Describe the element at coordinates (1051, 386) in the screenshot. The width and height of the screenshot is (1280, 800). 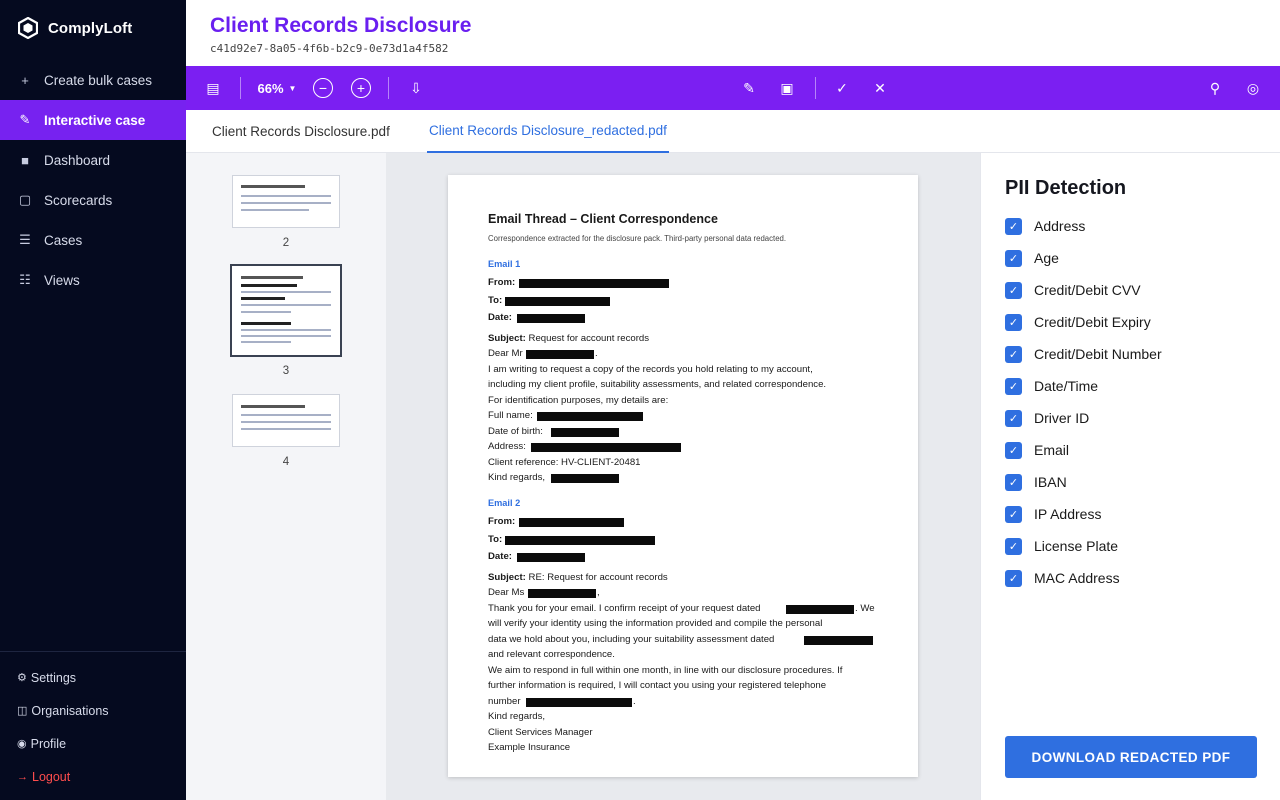
I see `pii-checkbox-row: ✓ Date/Time` at that location.